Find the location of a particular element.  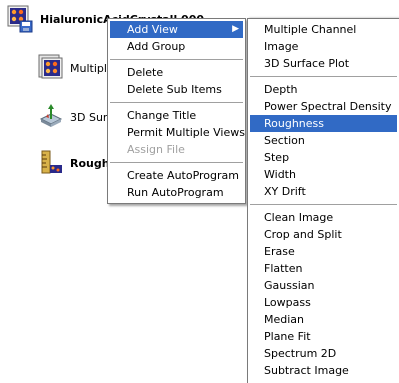

submenu-item-roughness: Roughness is located at coordinates (323, 123).